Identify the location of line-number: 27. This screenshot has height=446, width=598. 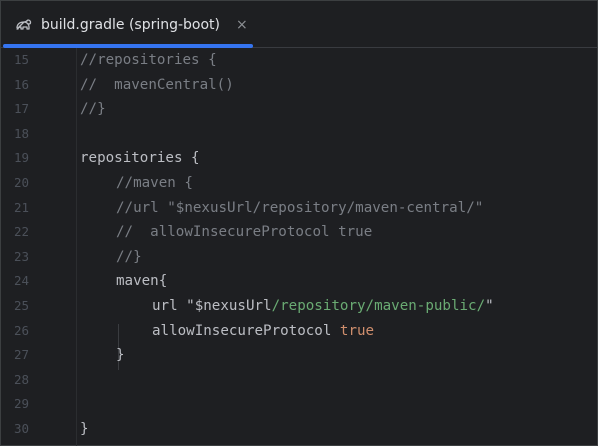
(21, 355).